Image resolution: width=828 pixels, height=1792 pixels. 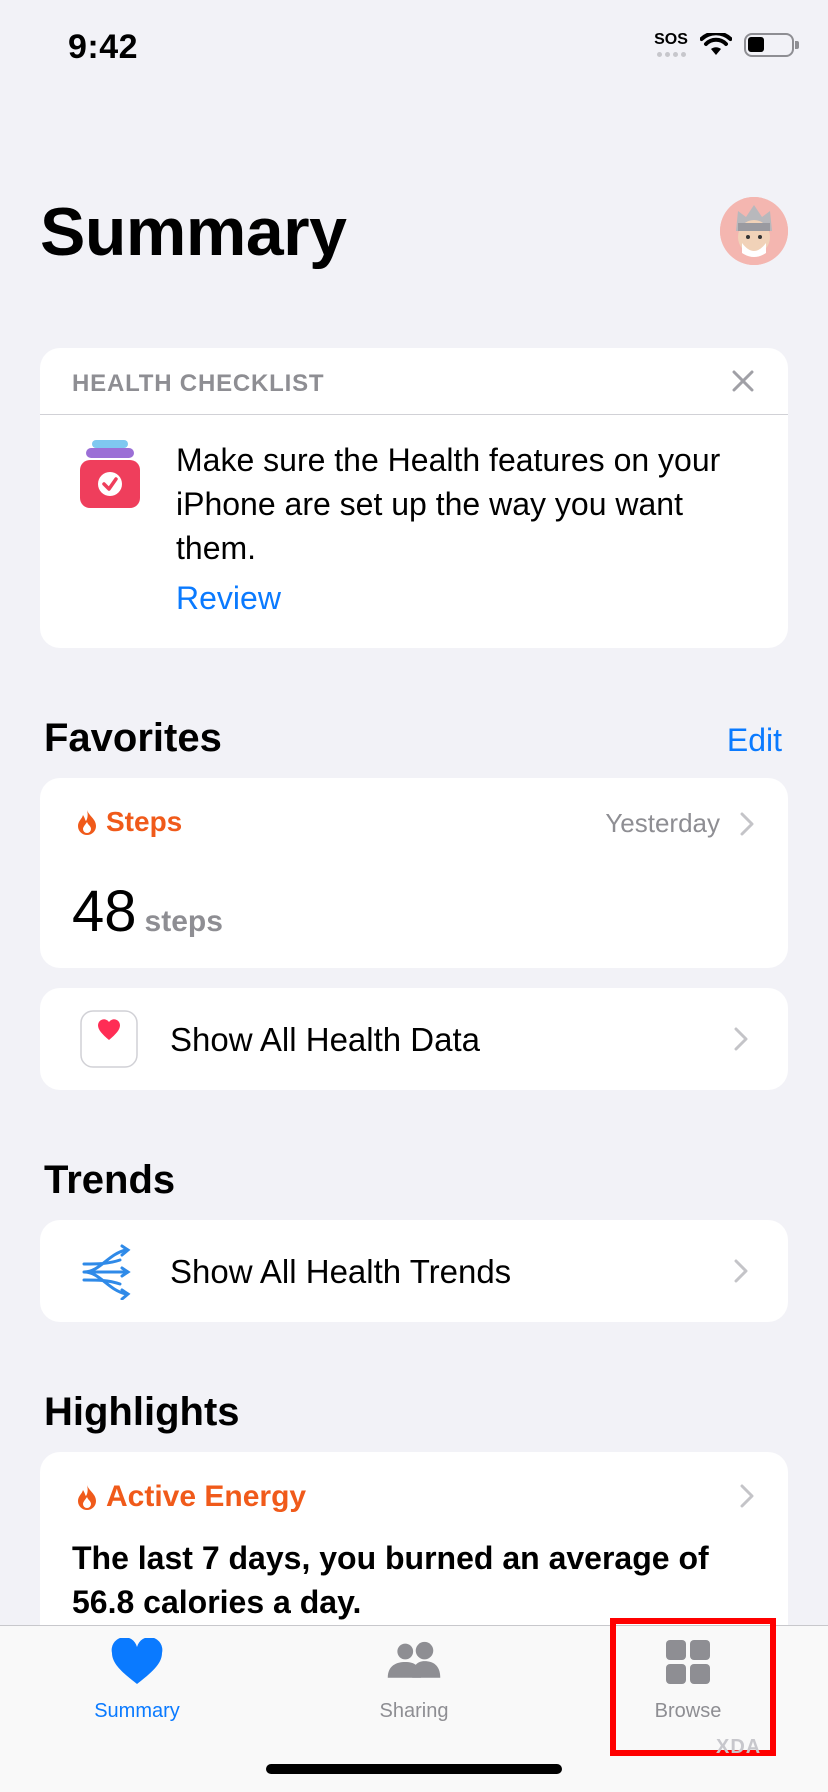 I want to click on profile-avatar, so click(x=754, y=231).